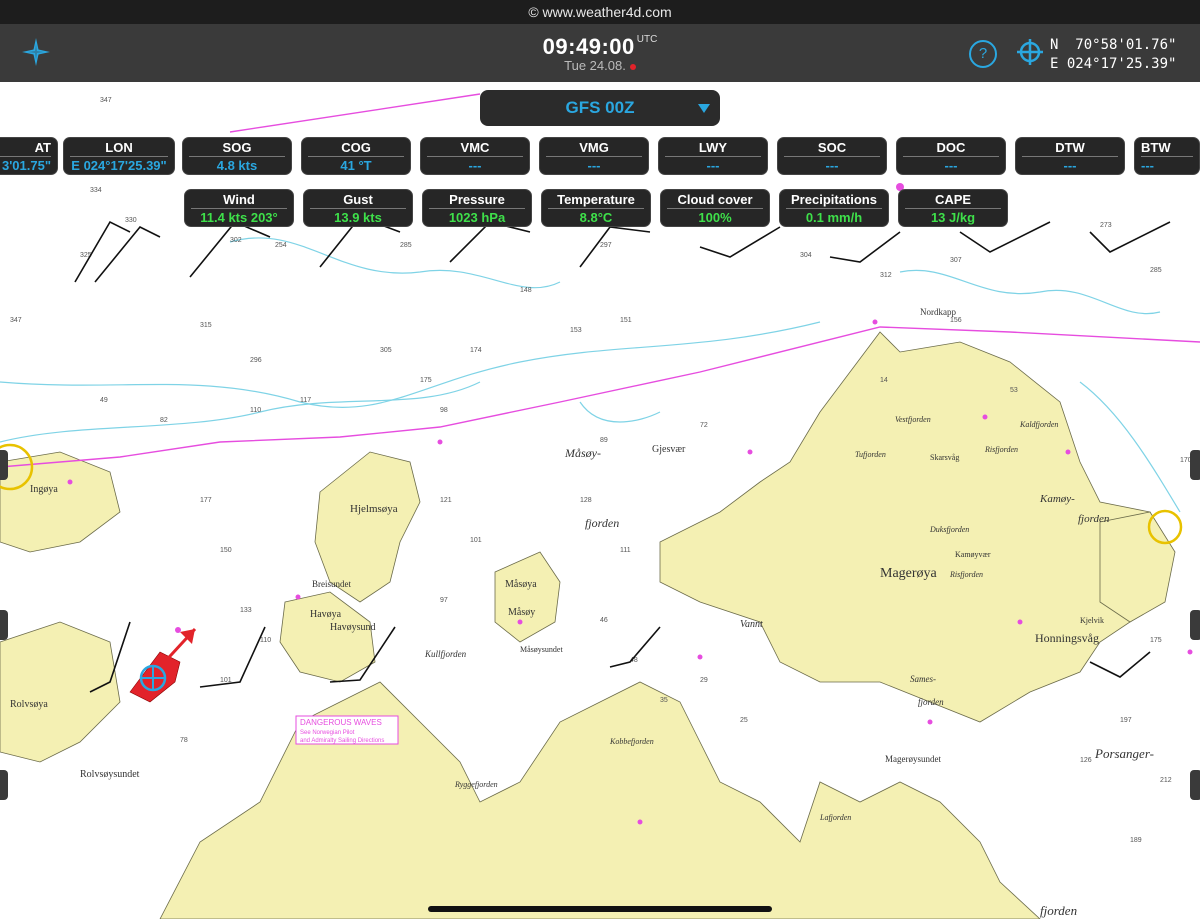 This screenshot has width=1200, height=919. What do you see at coordinates (476, 784) in the screenshot?
I see `label-ryggefjorden: Ryggefjorden` at bounding box center [476, 784].